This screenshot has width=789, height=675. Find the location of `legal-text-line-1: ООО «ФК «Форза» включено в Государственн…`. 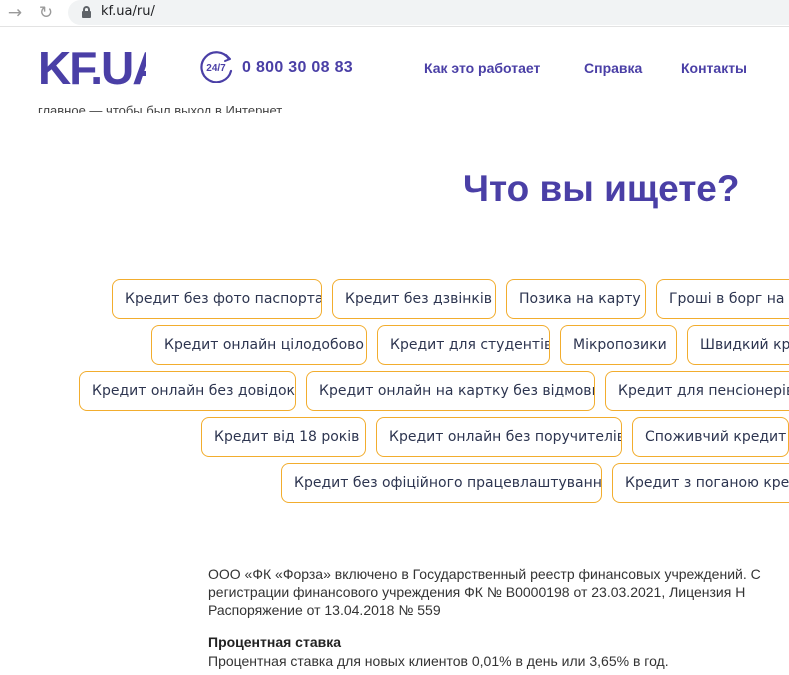

legal-text-line-1: ООО «ФК «Форза» включено в Государственн… is located at coordinates (484, 574).